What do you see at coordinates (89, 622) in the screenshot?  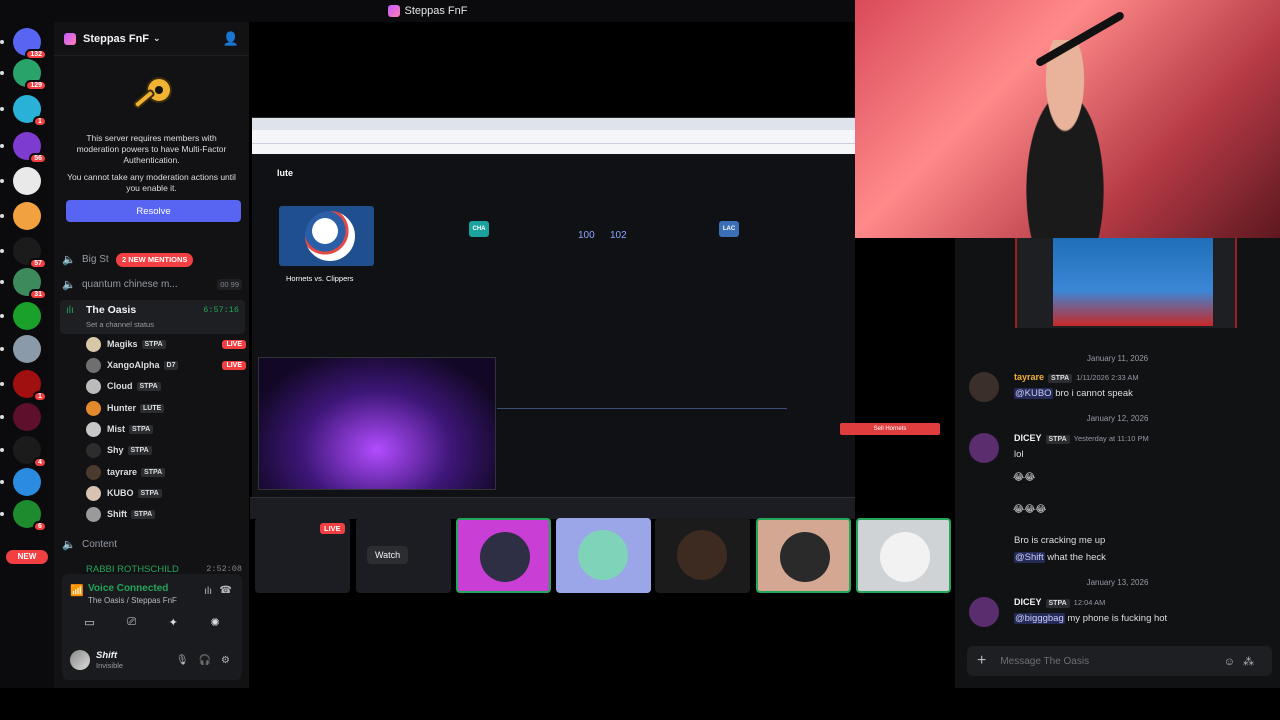 I see `camera-off-icon: ▭` at bounding box center [89, 622].